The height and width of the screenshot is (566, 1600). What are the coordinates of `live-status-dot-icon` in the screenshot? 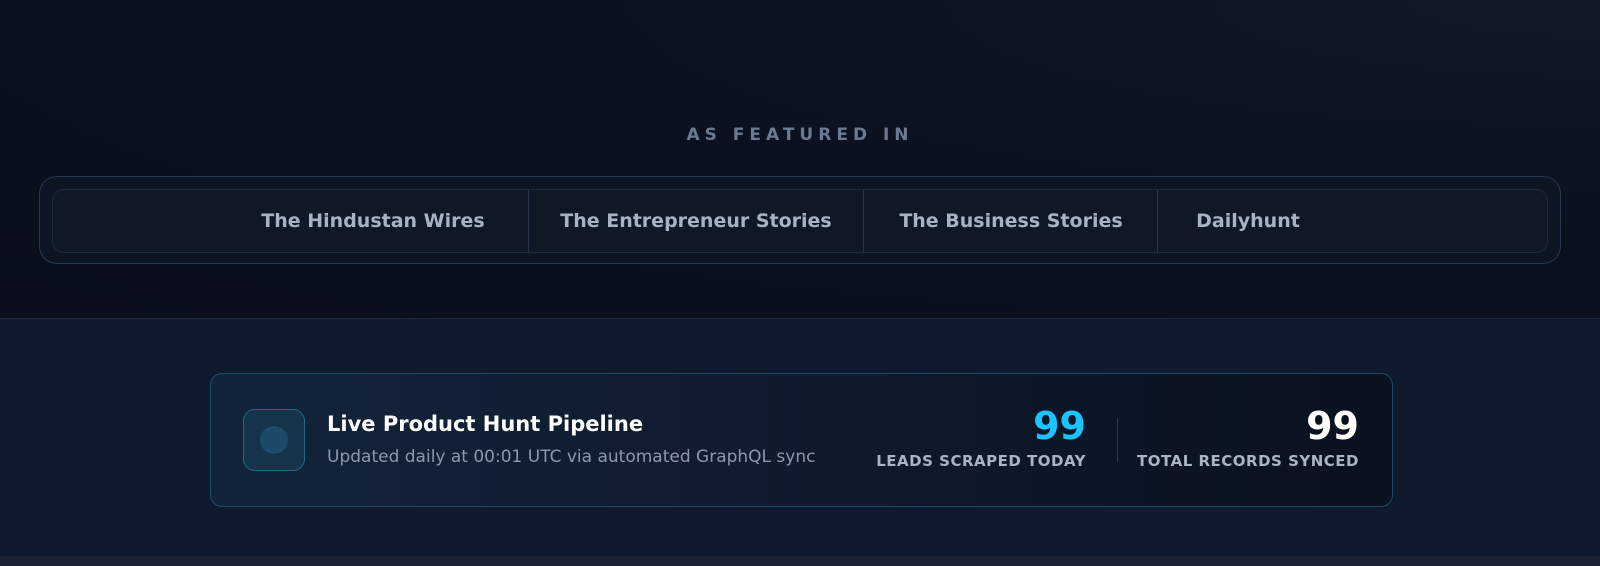 It's located at (274, 440).